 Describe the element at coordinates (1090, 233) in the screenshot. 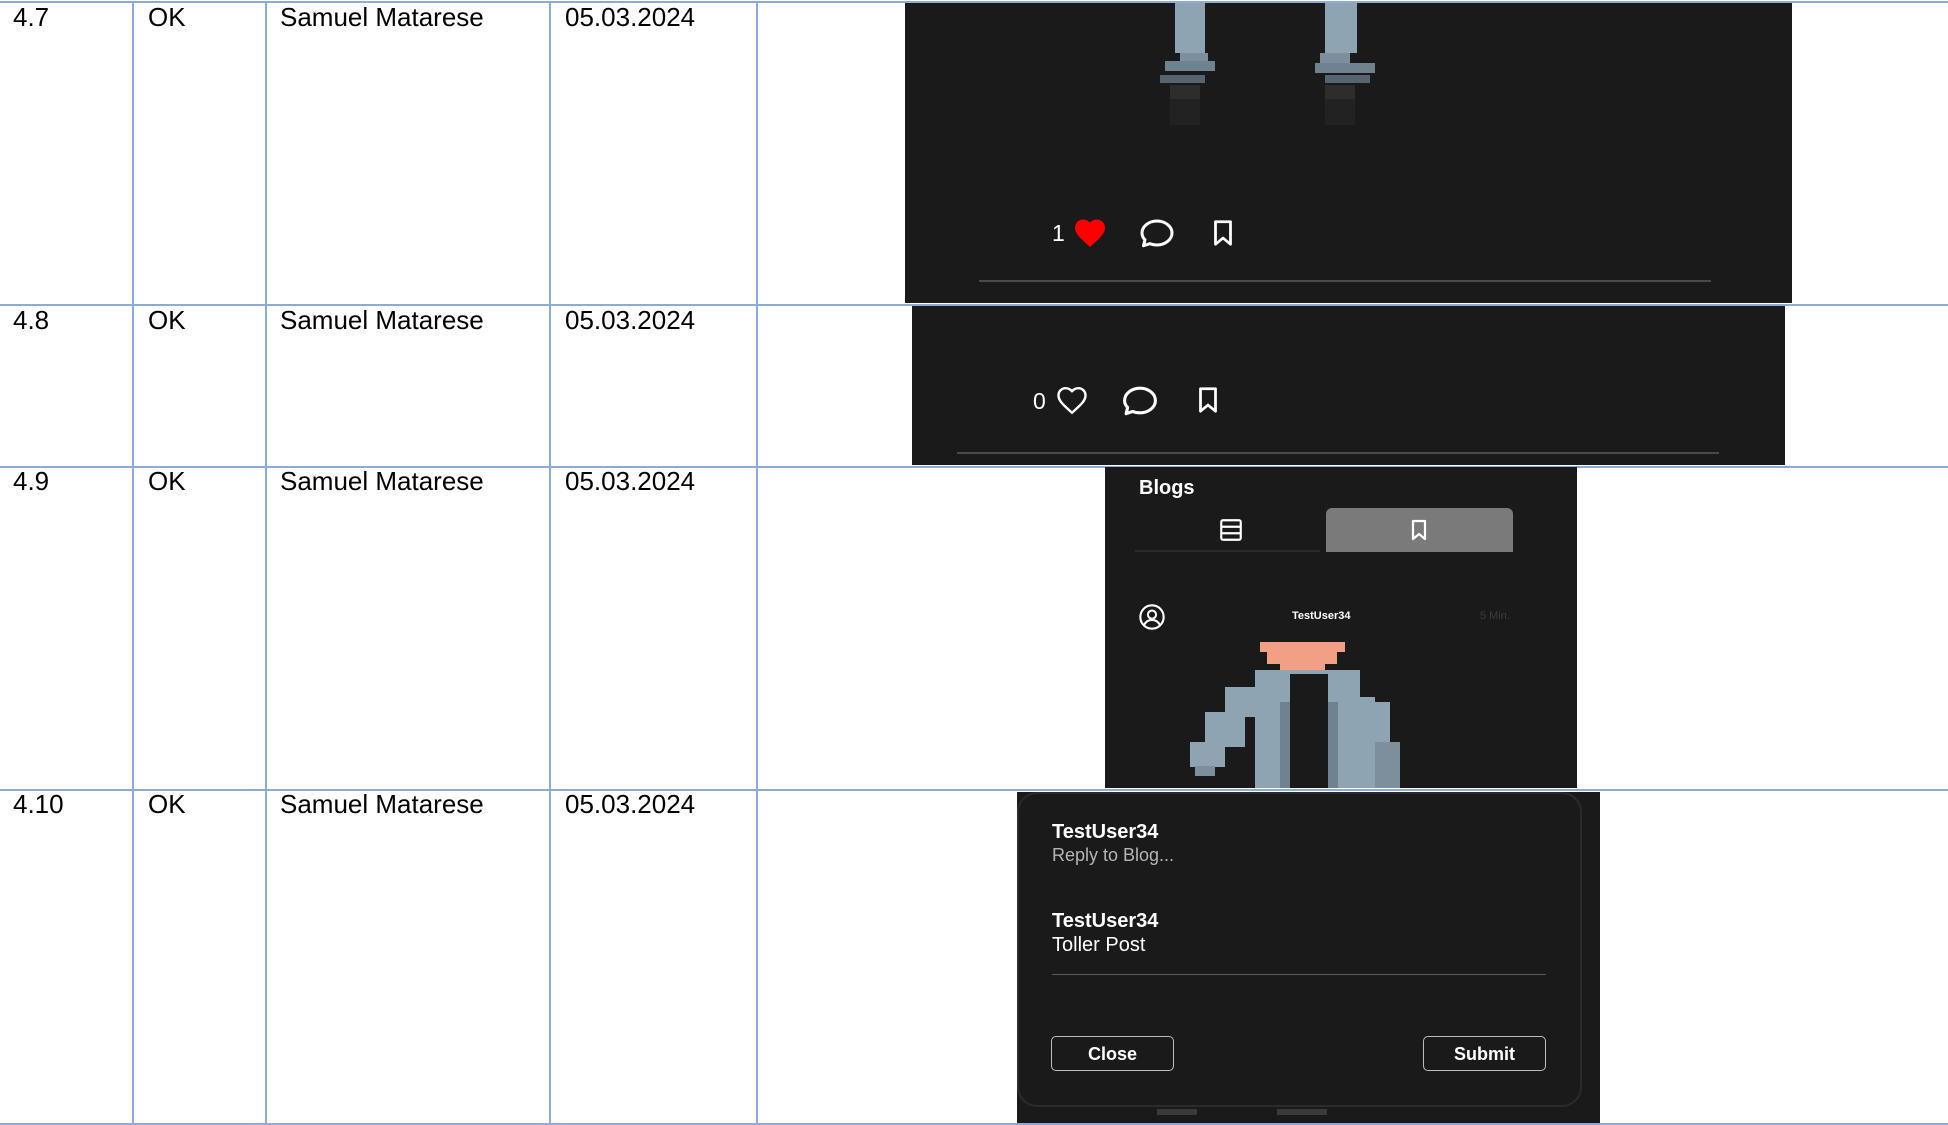

I see `heart-filled-icon` at that location.